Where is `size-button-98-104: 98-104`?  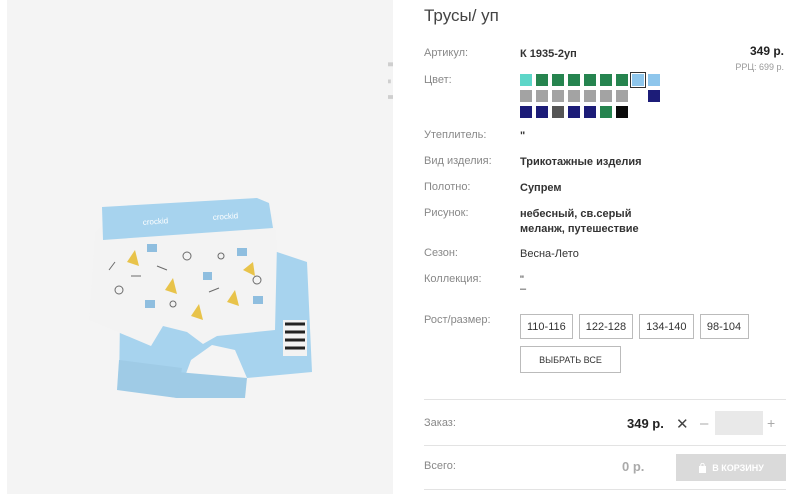
size-button-98-104: 98-104 is located at coordinates (724, 326).